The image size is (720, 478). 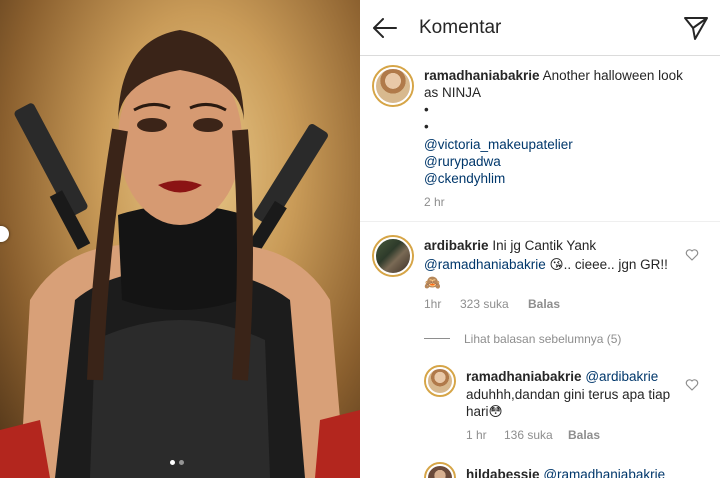 I want to click on mention-link: @rurypadwa, so click(x=462, y=161).